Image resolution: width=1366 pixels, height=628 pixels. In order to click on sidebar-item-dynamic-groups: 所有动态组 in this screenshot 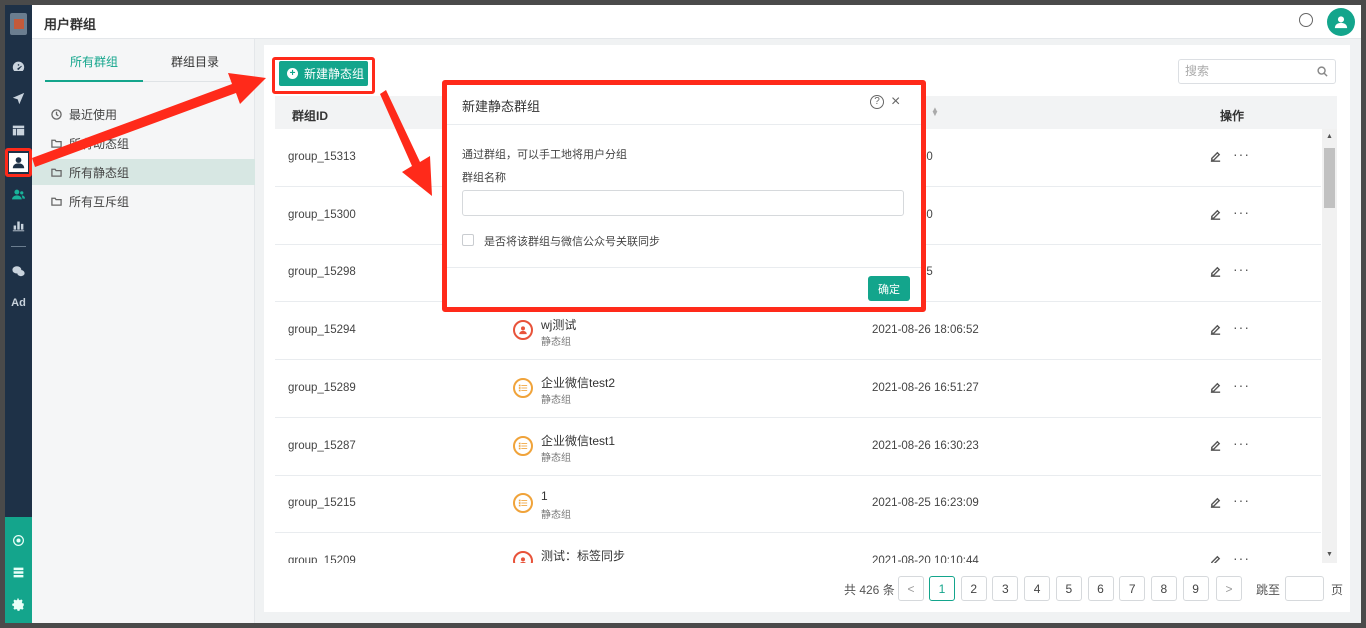, I will do `click(143, 143)`.